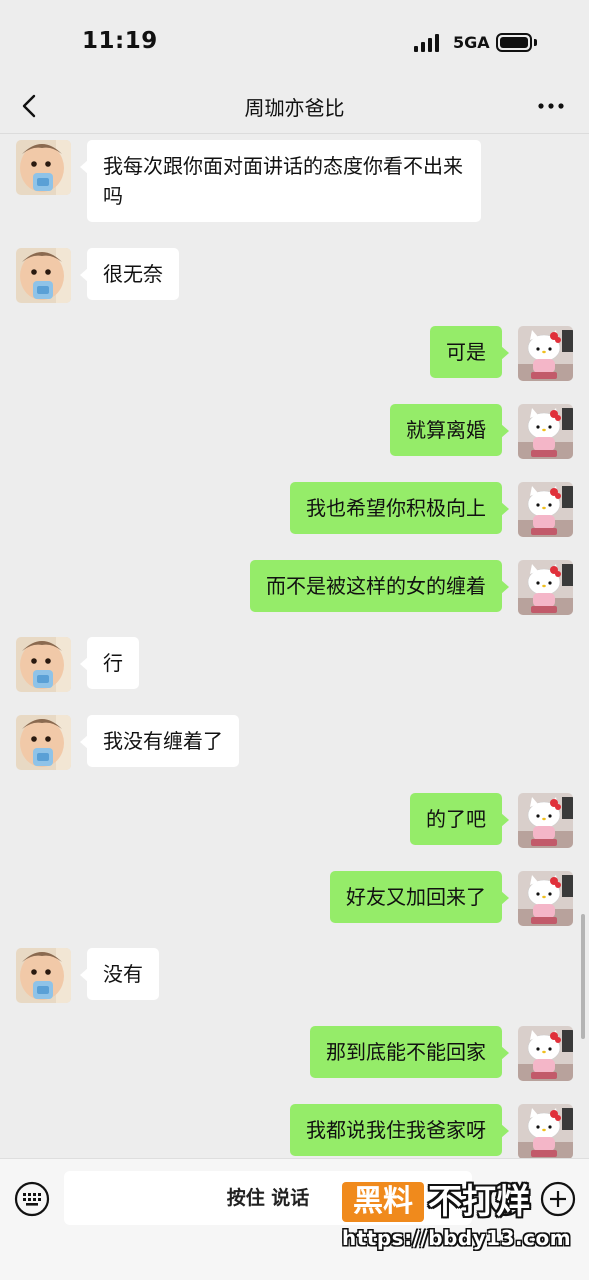 Image resolution: width=589 pixels, height=1280 pixels. I want to click on watermark-text: 不打烊, so click(479, 1202).